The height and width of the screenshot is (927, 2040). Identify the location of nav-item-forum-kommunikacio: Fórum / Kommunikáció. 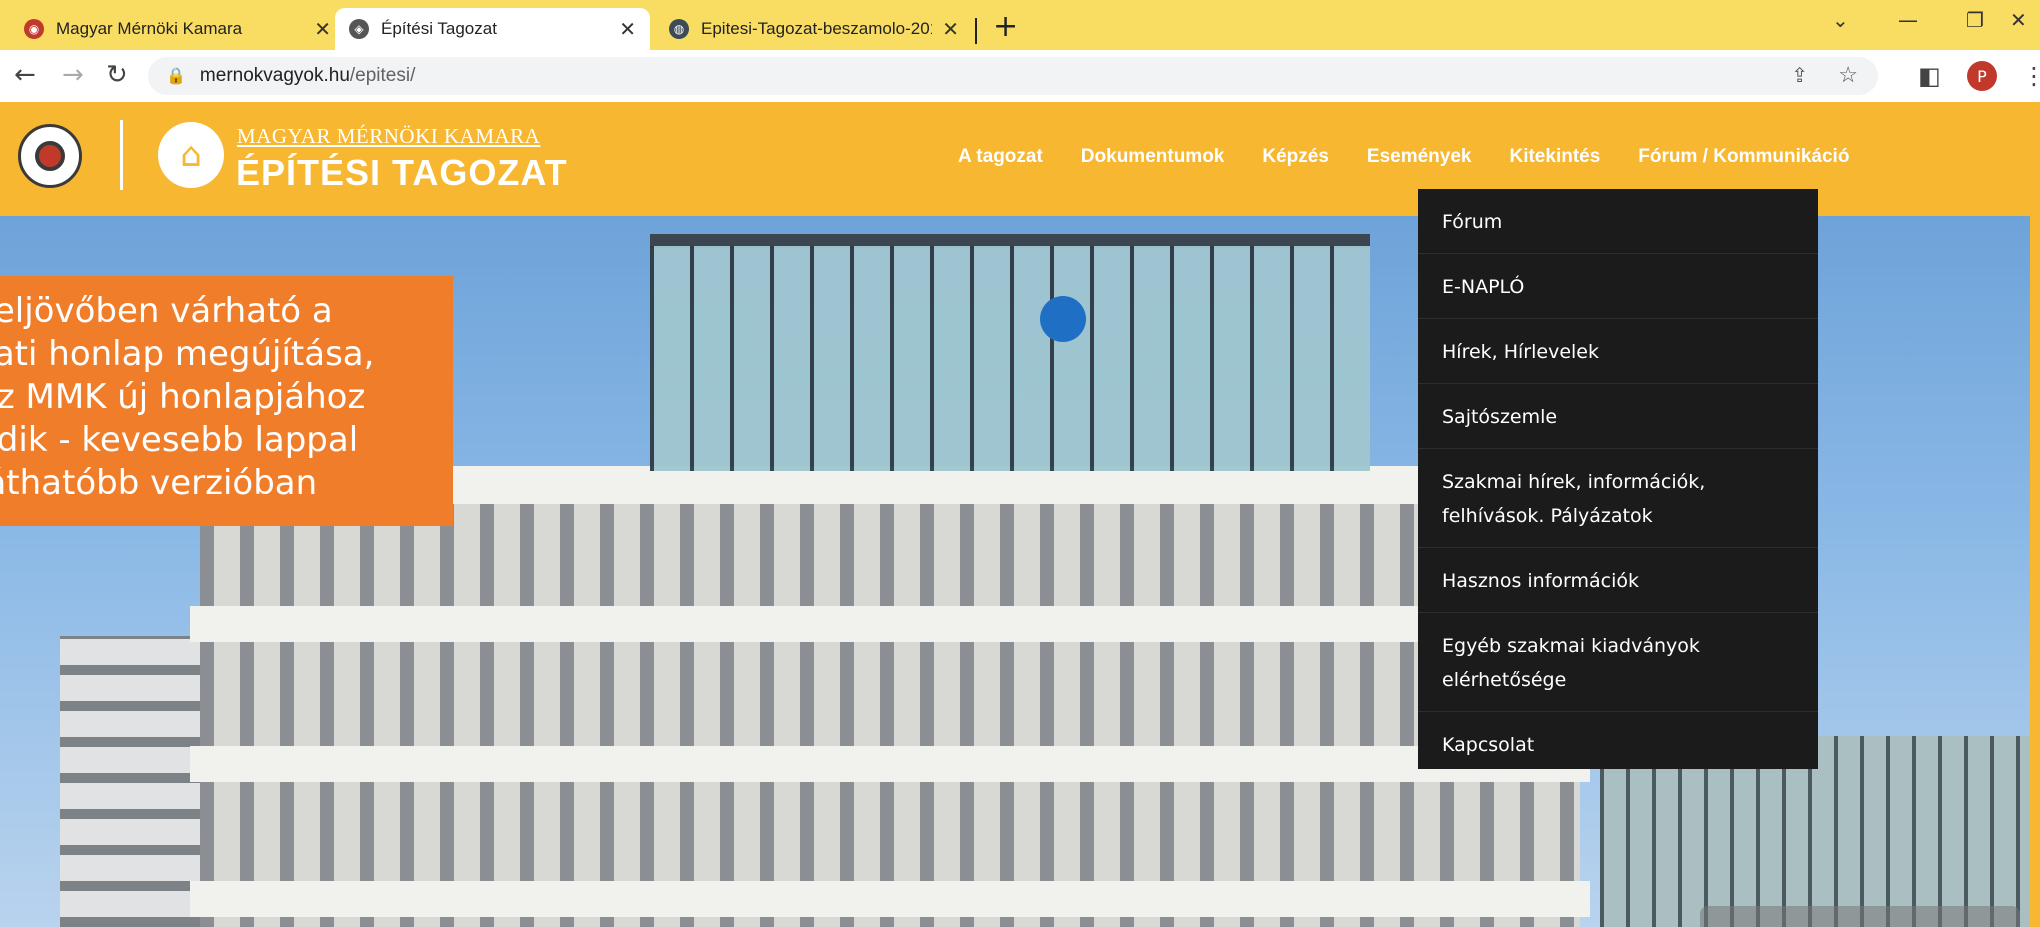
(1743, 157).